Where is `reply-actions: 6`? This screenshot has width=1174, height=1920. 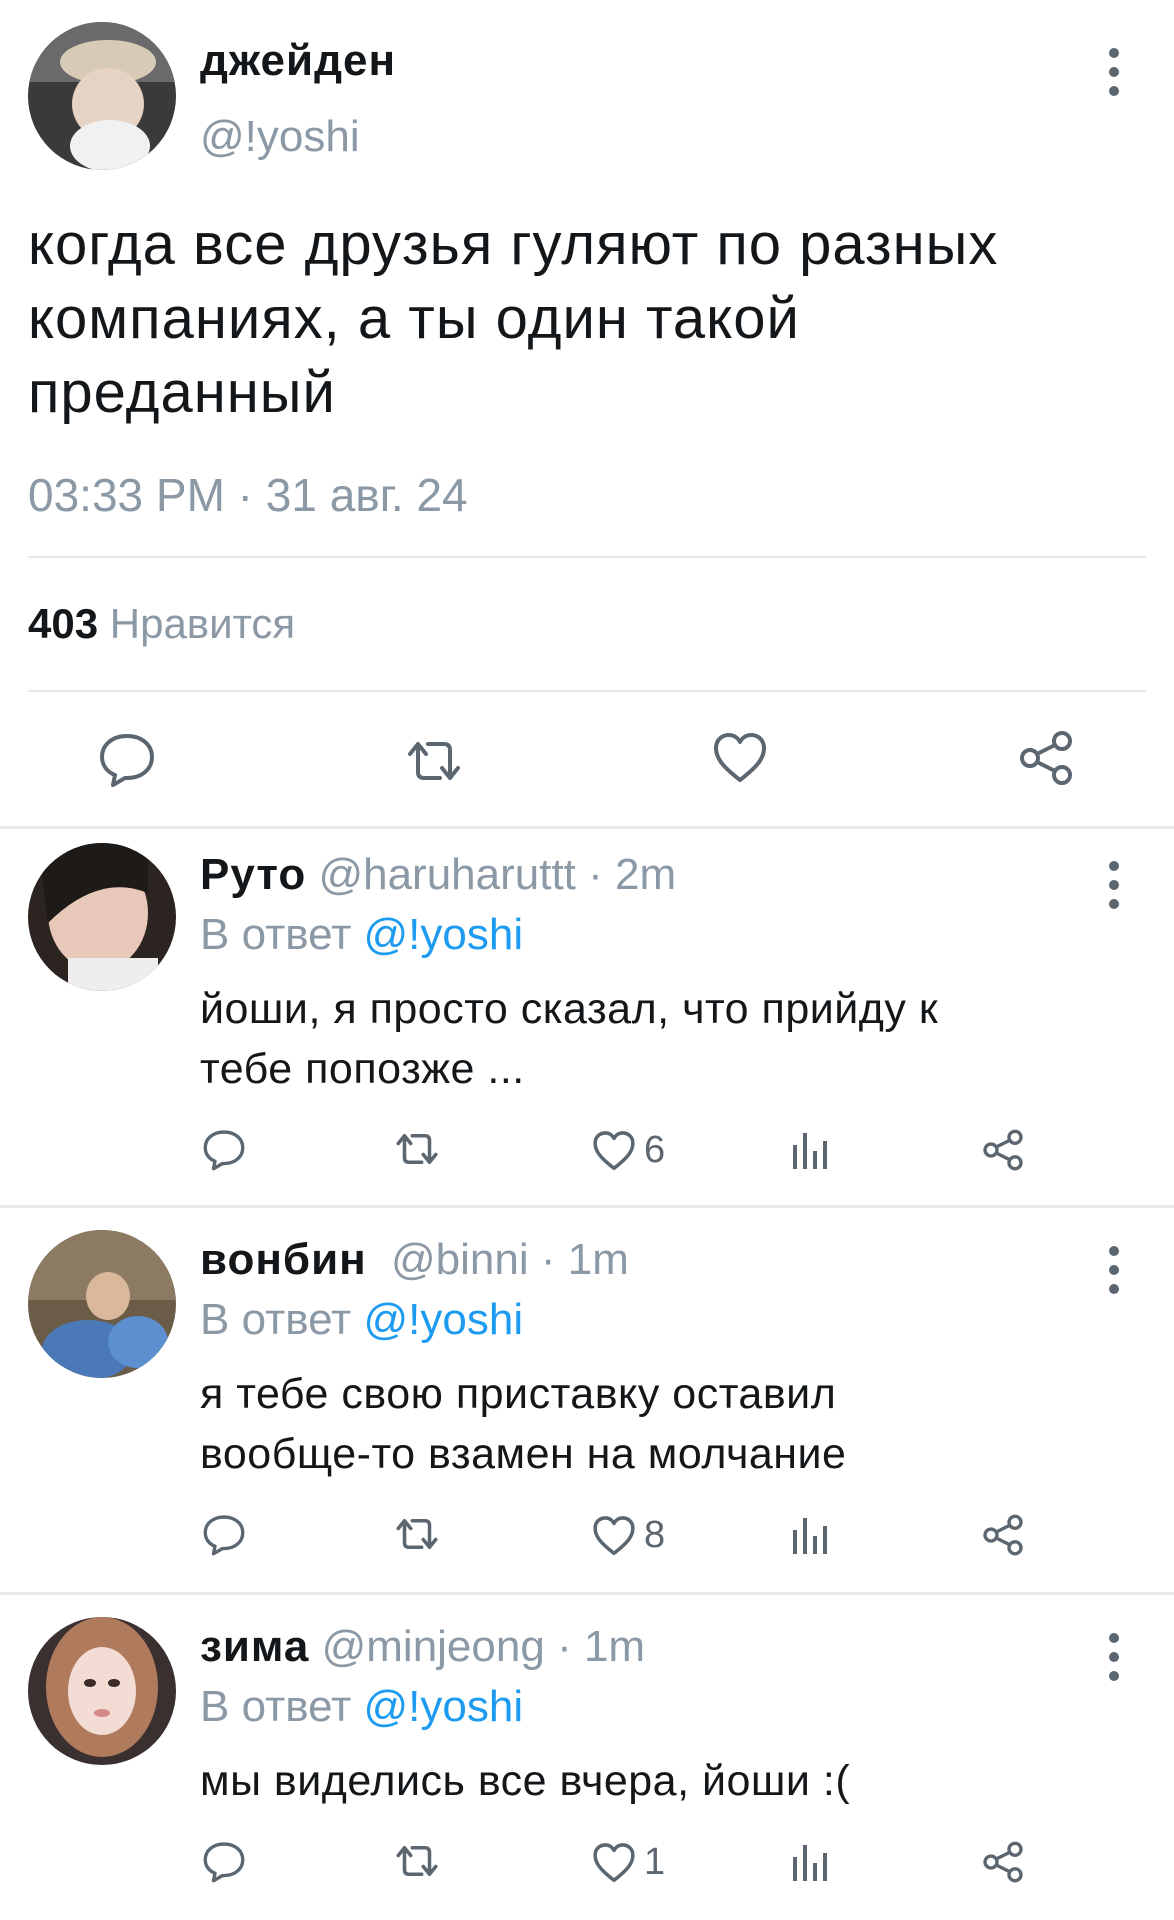
reply-actions: 6 is located at coordinates (587, 1159).